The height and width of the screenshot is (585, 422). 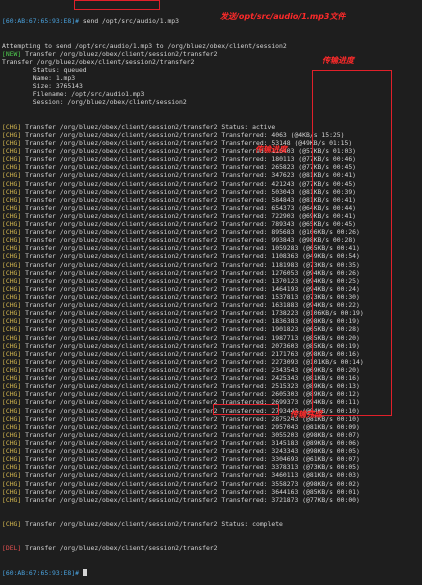 I want to click on new-tag: [NEW], so click(x=12, y=53).